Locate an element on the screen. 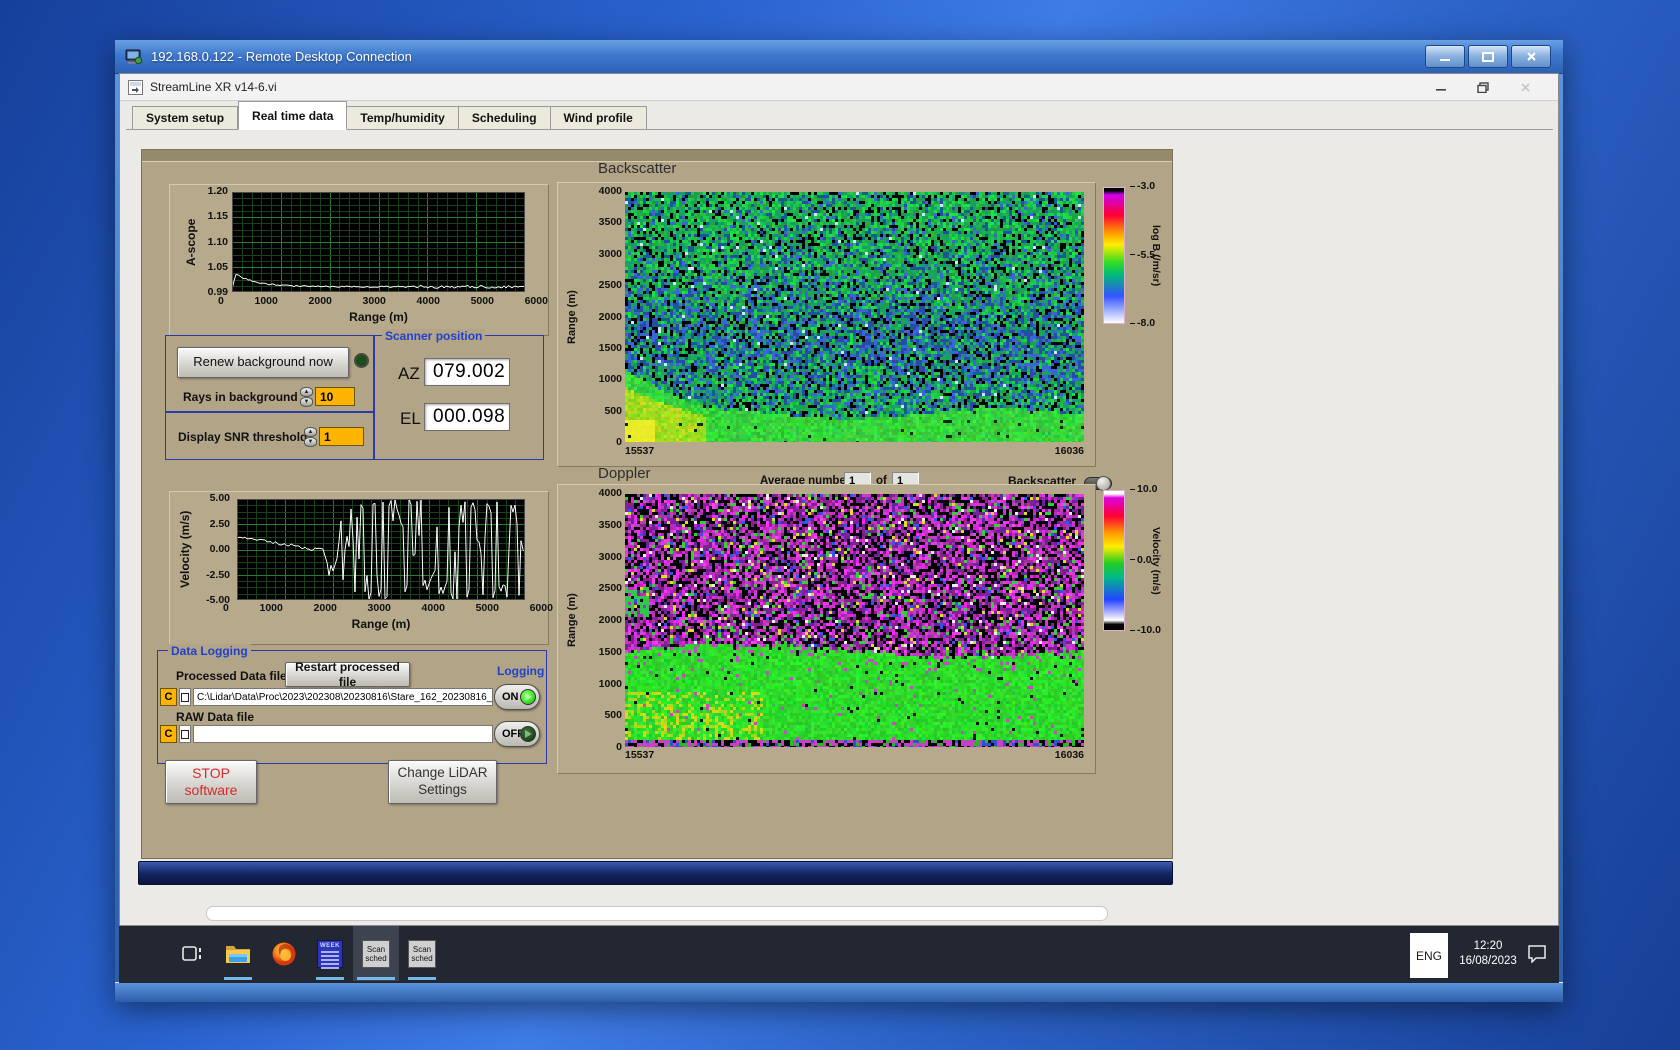 The image size is (1680, 1050). doppler-y-ticks: 4000 3500 3000 2500 2000 1500 1000 500 0 is located at coordinates (605, 620).